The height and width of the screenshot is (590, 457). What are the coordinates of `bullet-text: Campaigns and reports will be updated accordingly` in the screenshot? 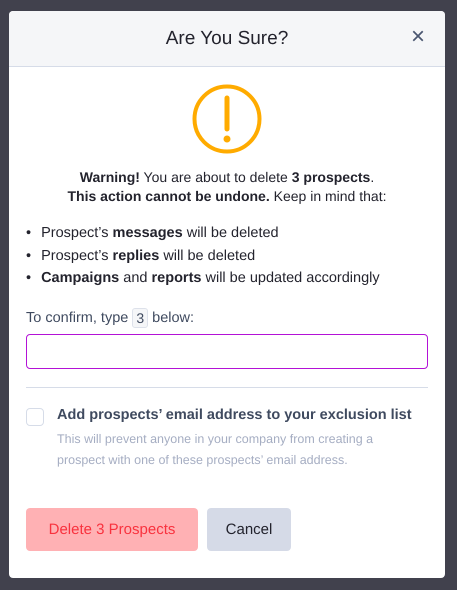 It's located at (210, 278).